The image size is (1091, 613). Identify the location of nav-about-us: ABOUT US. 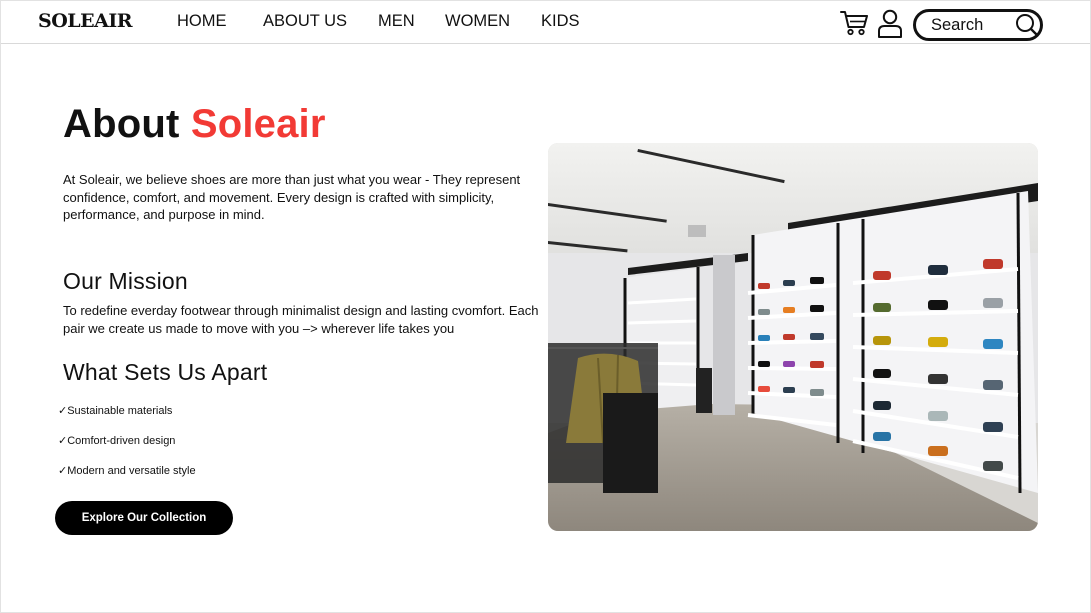
(305, 21).